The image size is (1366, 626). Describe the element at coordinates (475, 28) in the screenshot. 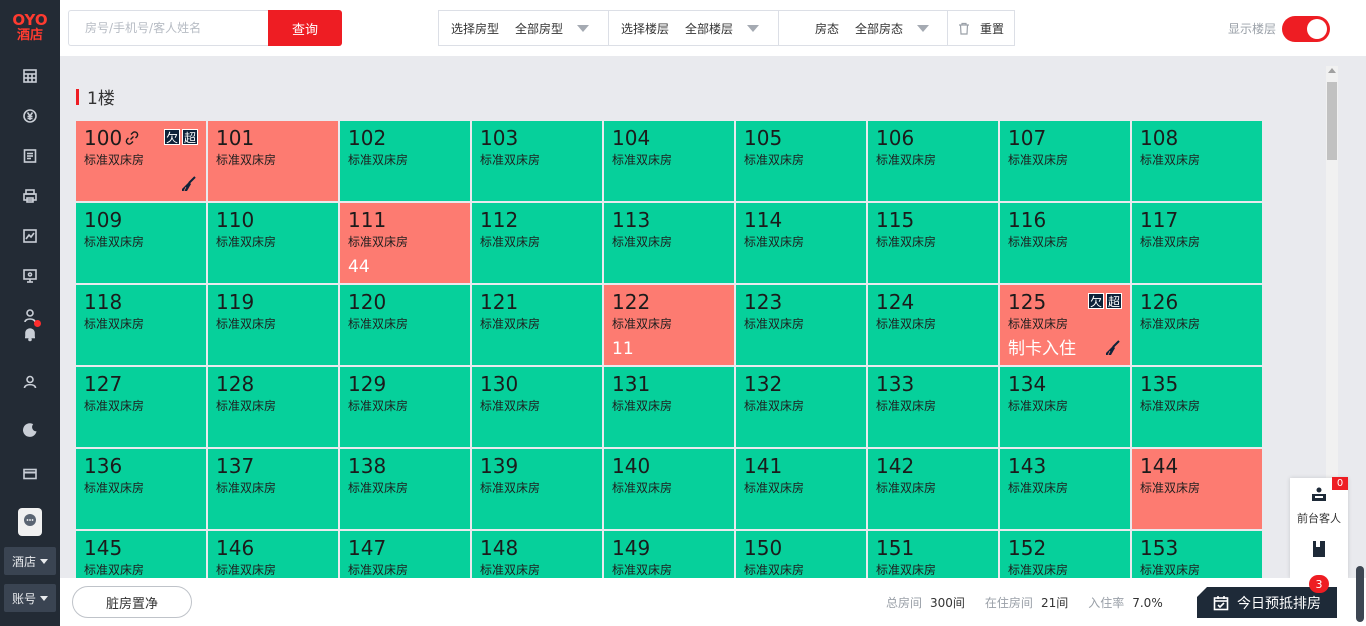

I see `filter-label: 选择房型` at that location.